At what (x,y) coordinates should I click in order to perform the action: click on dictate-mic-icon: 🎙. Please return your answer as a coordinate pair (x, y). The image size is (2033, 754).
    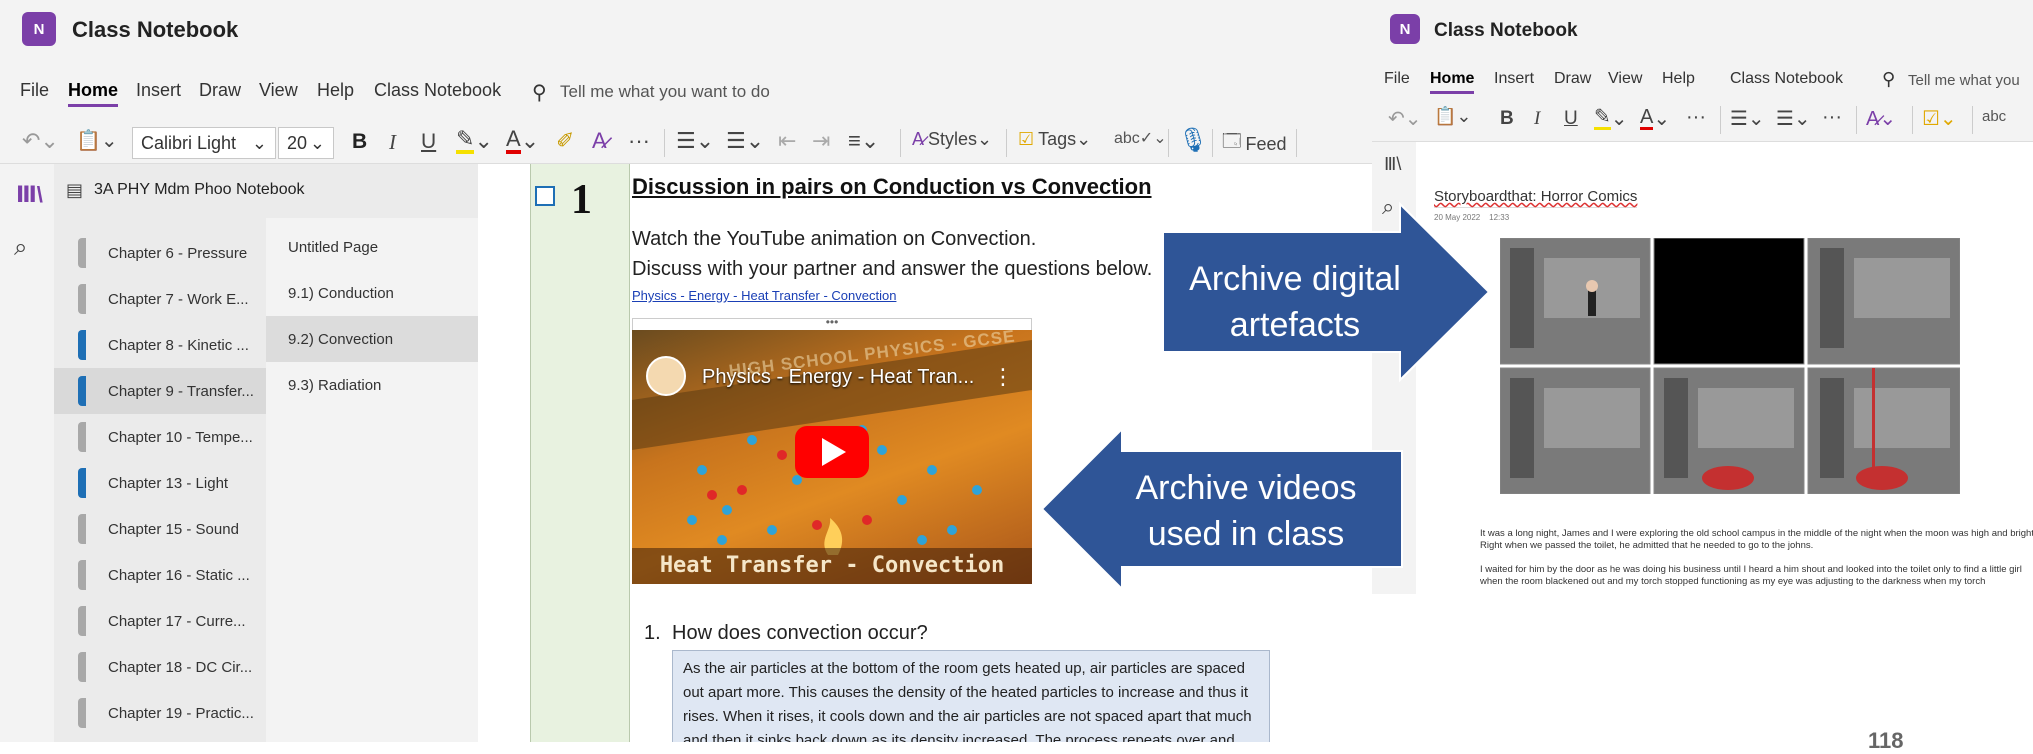
    Looking at the image, I should click on (1193, 140).